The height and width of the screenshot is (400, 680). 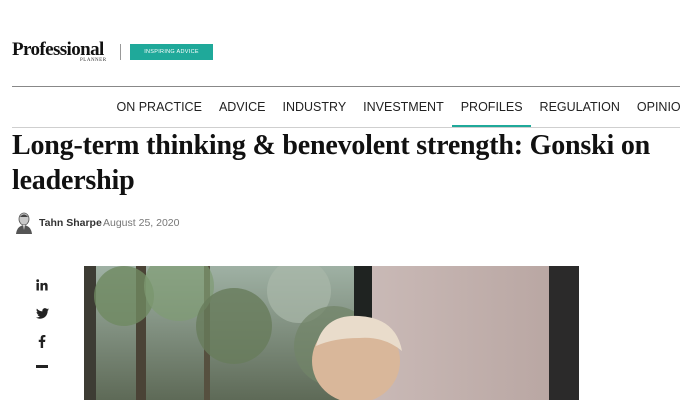 I want to click on site-logo: Professional, so click(x=58, y=49).